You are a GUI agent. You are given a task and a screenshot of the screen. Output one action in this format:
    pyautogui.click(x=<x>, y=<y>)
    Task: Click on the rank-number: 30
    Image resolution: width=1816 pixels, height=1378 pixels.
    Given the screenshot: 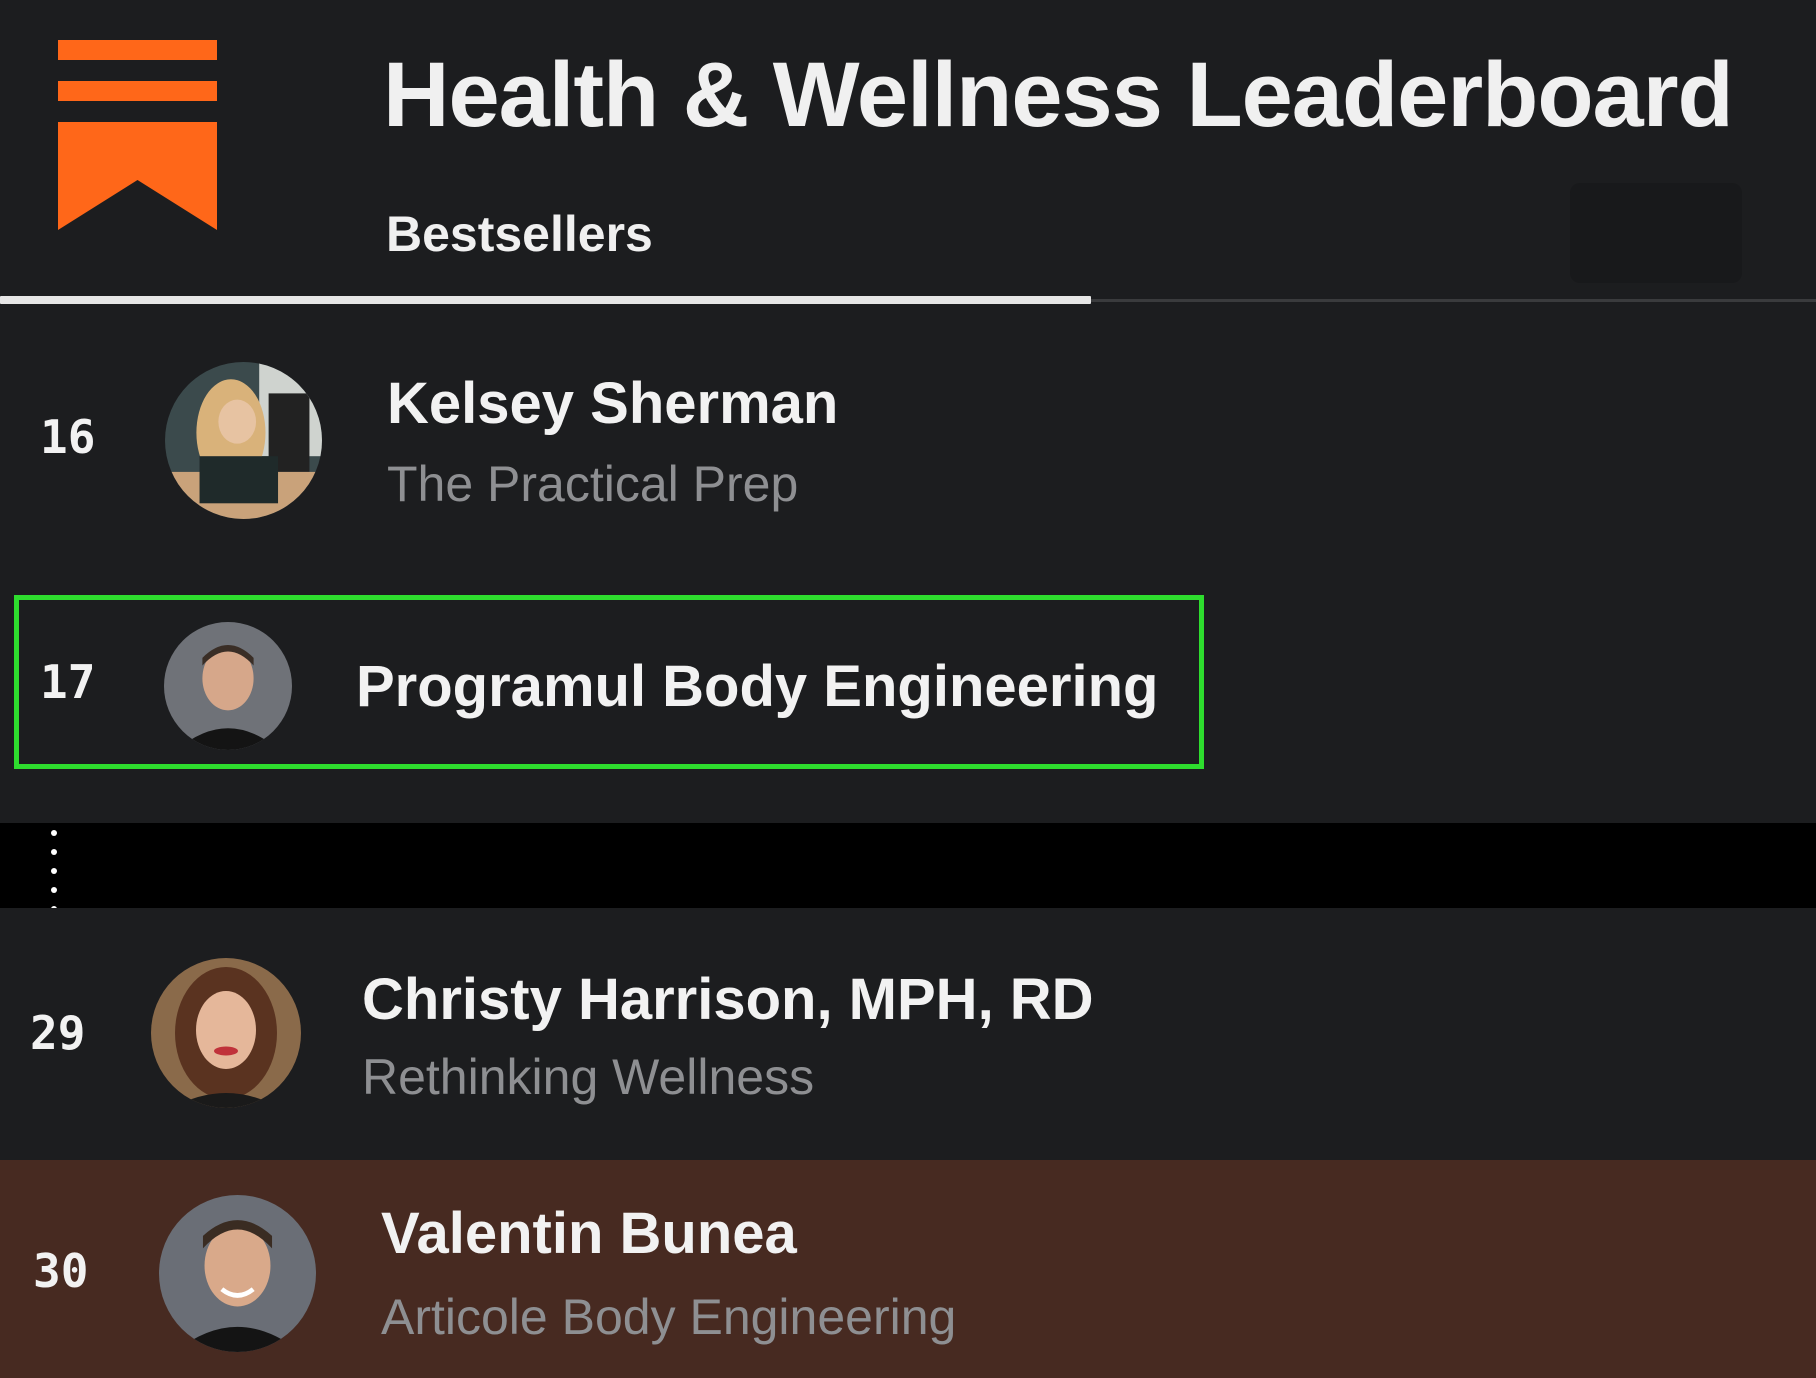 What is the action you would take?
    pyautogui.click(x=61, y=1271)
    